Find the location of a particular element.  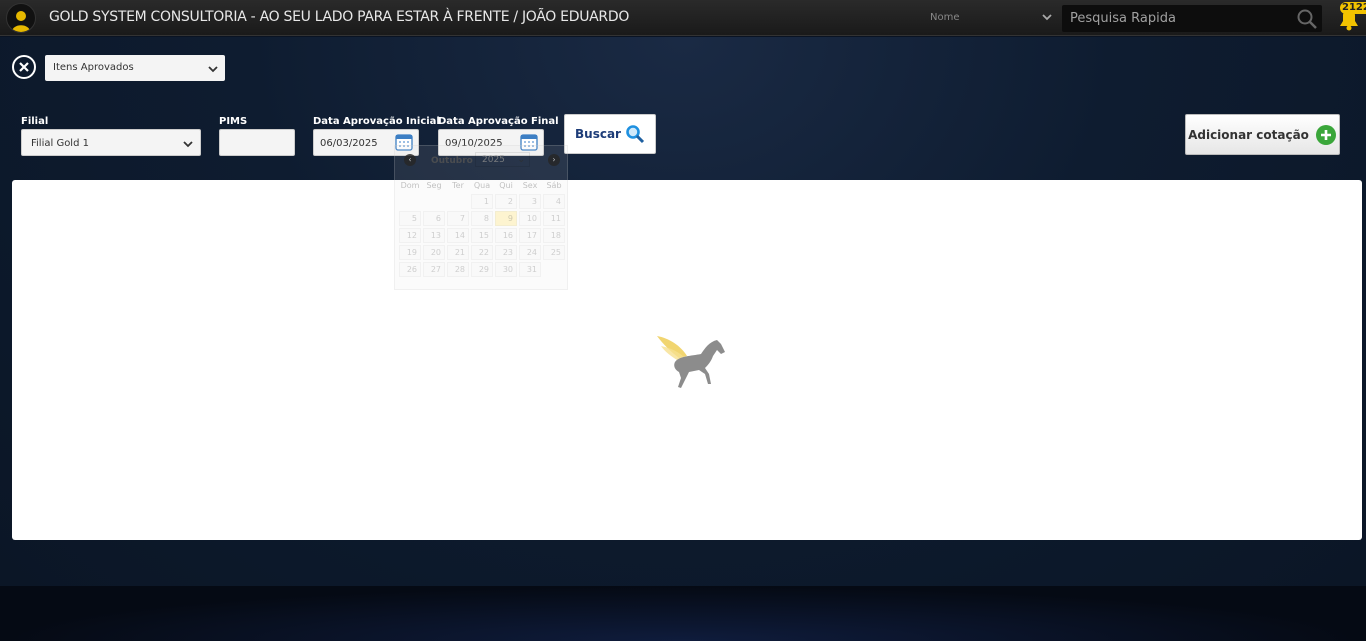

datepicker-day: 1 is located at coordinates (482, 201).